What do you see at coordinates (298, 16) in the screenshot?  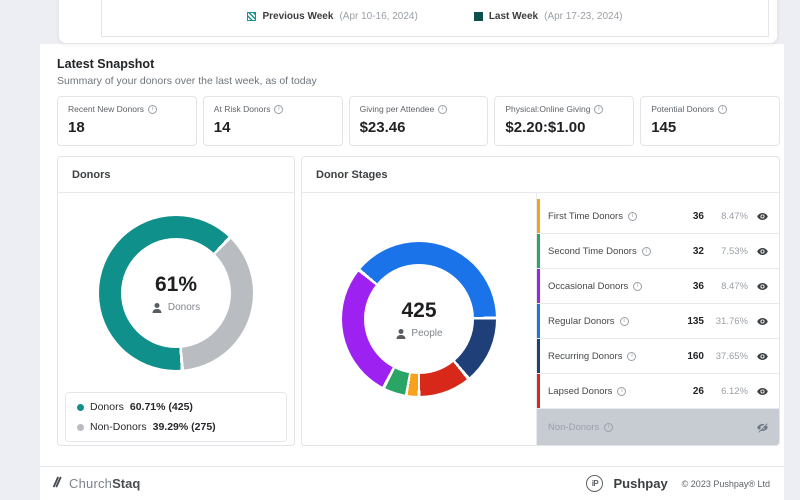 I see `legend-label: Previous Week` at bounding box center [298, 16].